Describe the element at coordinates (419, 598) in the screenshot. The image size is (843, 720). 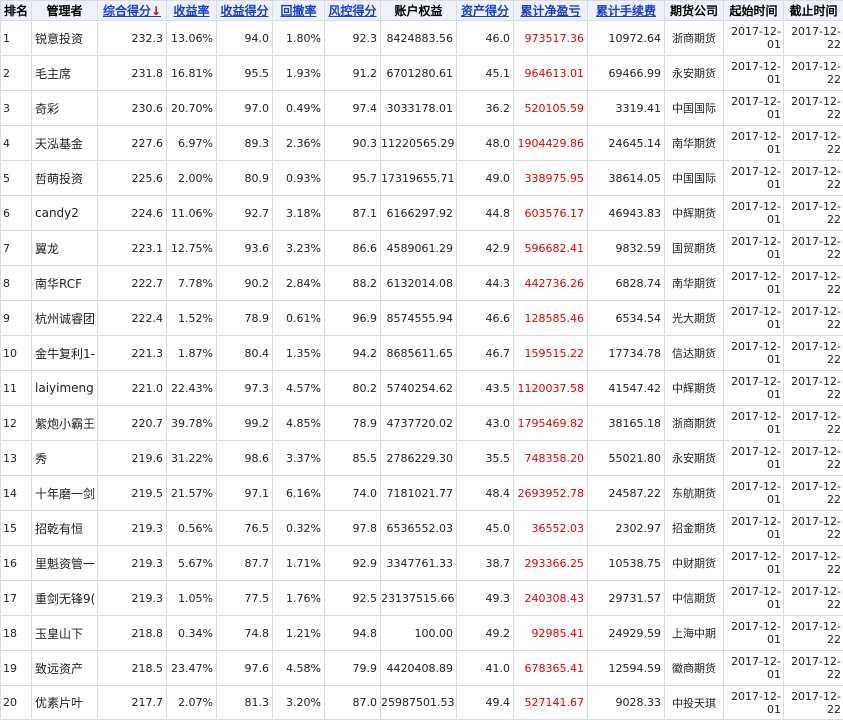
I see `equity-cell: 23137515.66` at that location.